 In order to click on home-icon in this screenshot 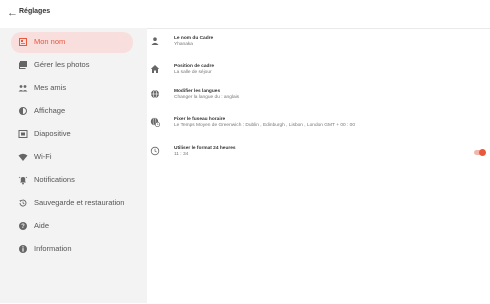, I will do `click(155, 69)`.